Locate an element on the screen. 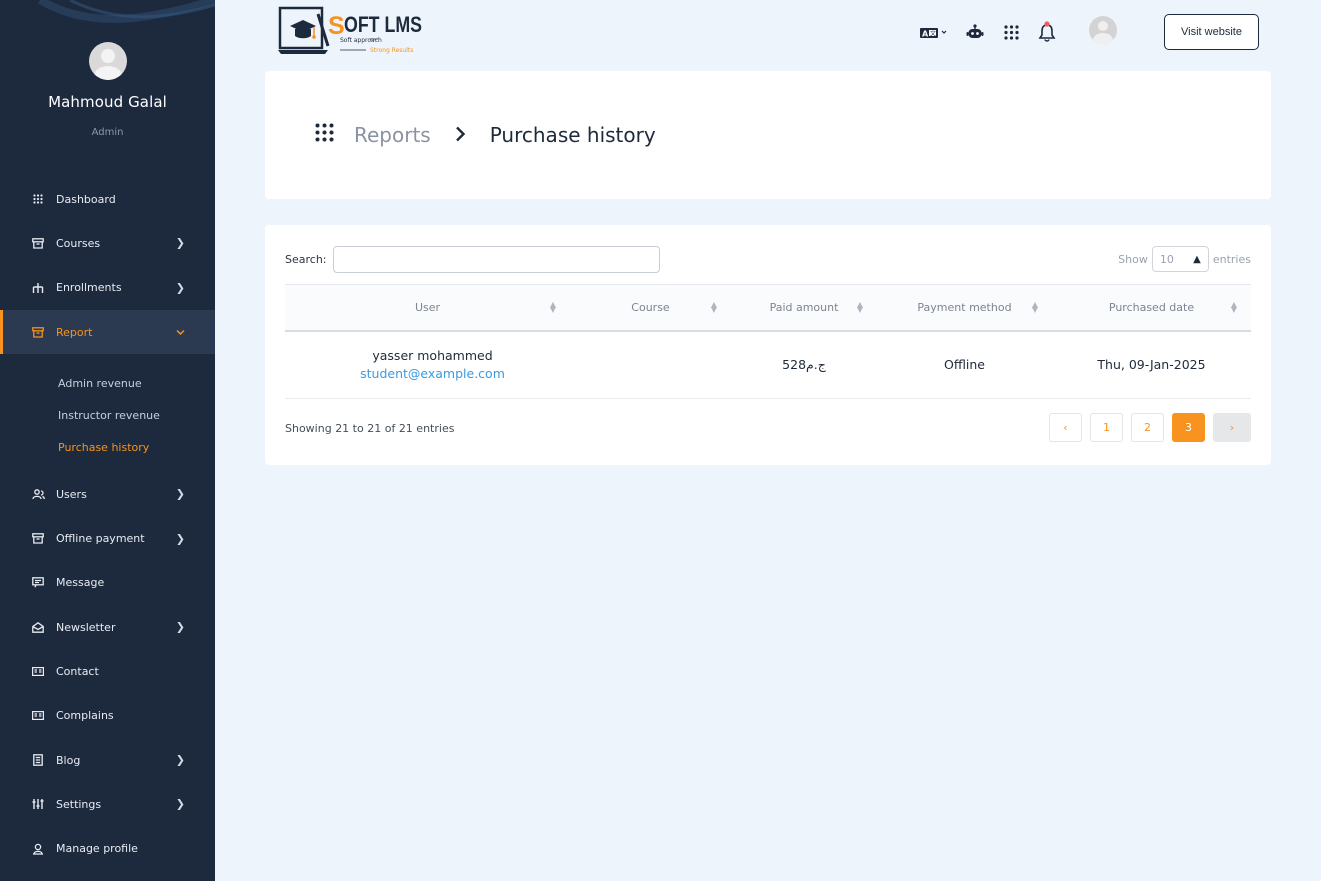  breadcrumb-parent-link: Reports is located at coordinates (392, 135).